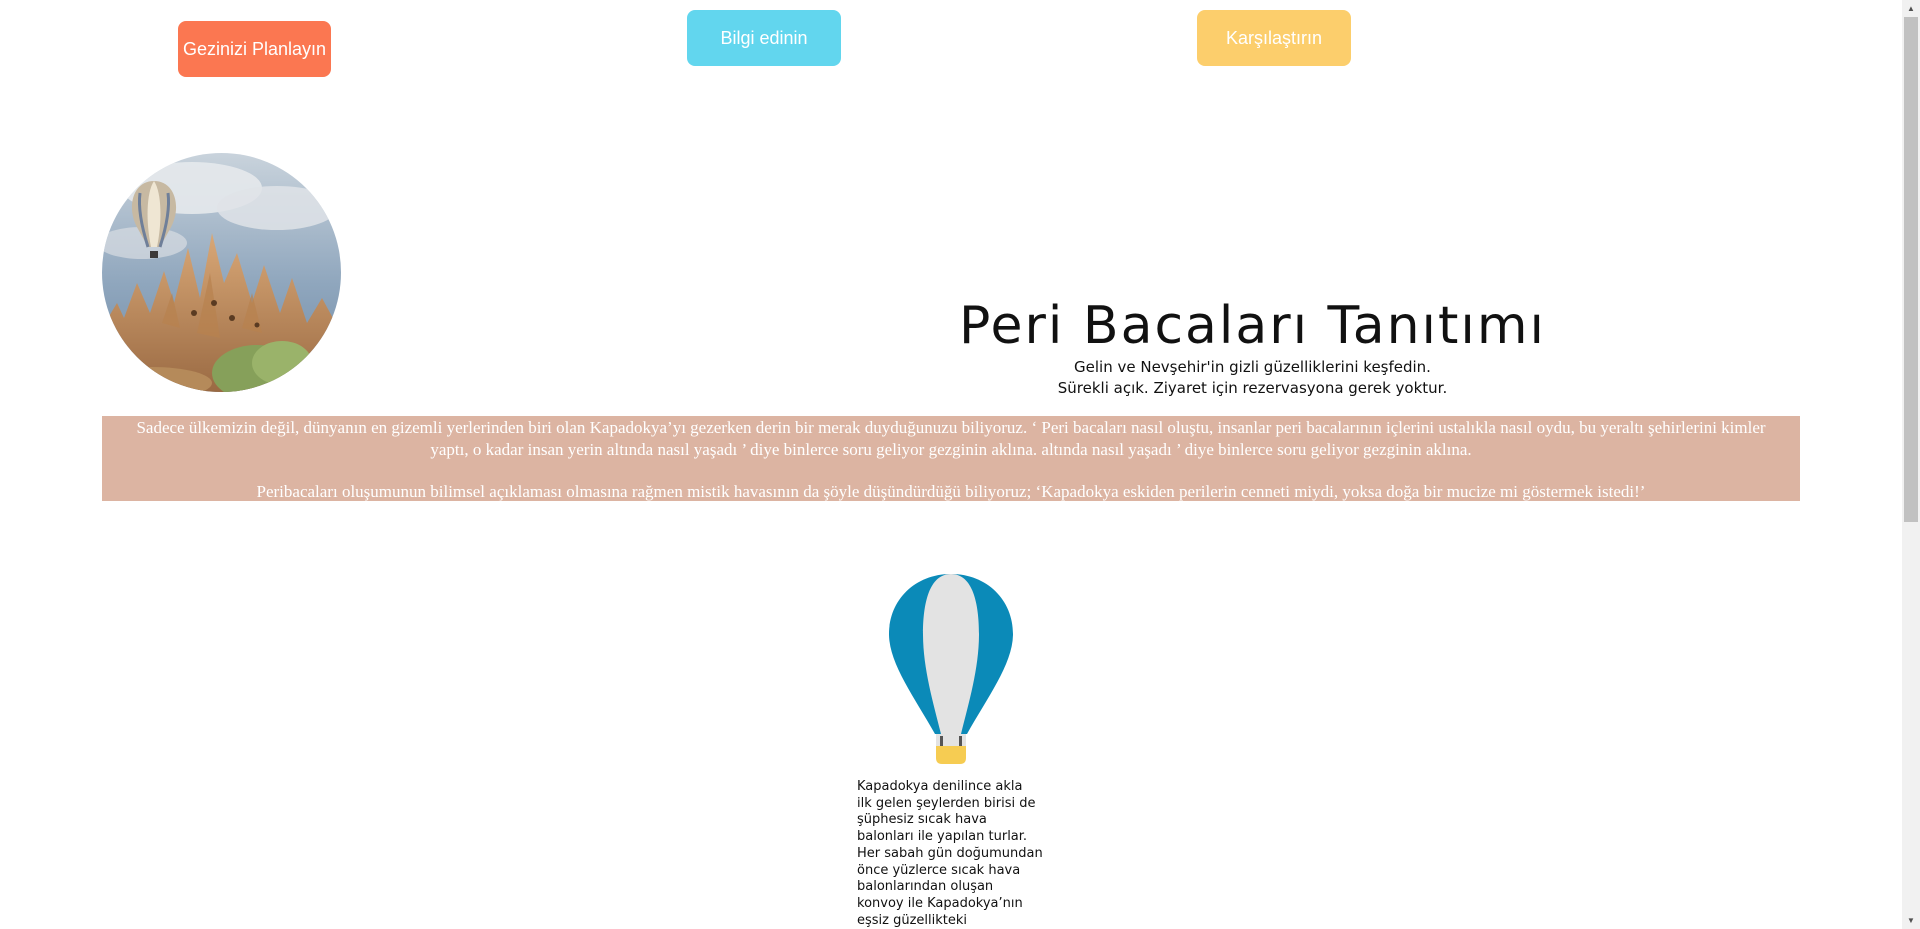 The height and width of the screenshot is (929, 1920). I want to click on plan-trip-button: Gezinizi Planlayın, so click(254, 49).